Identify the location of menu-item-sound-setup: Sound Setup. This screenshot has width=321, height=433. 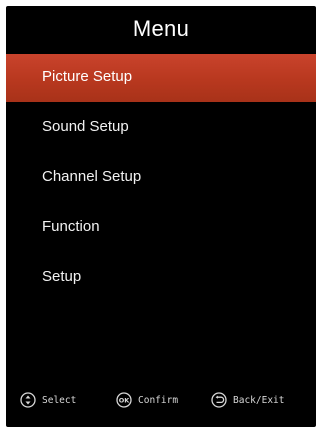
(161, 128).